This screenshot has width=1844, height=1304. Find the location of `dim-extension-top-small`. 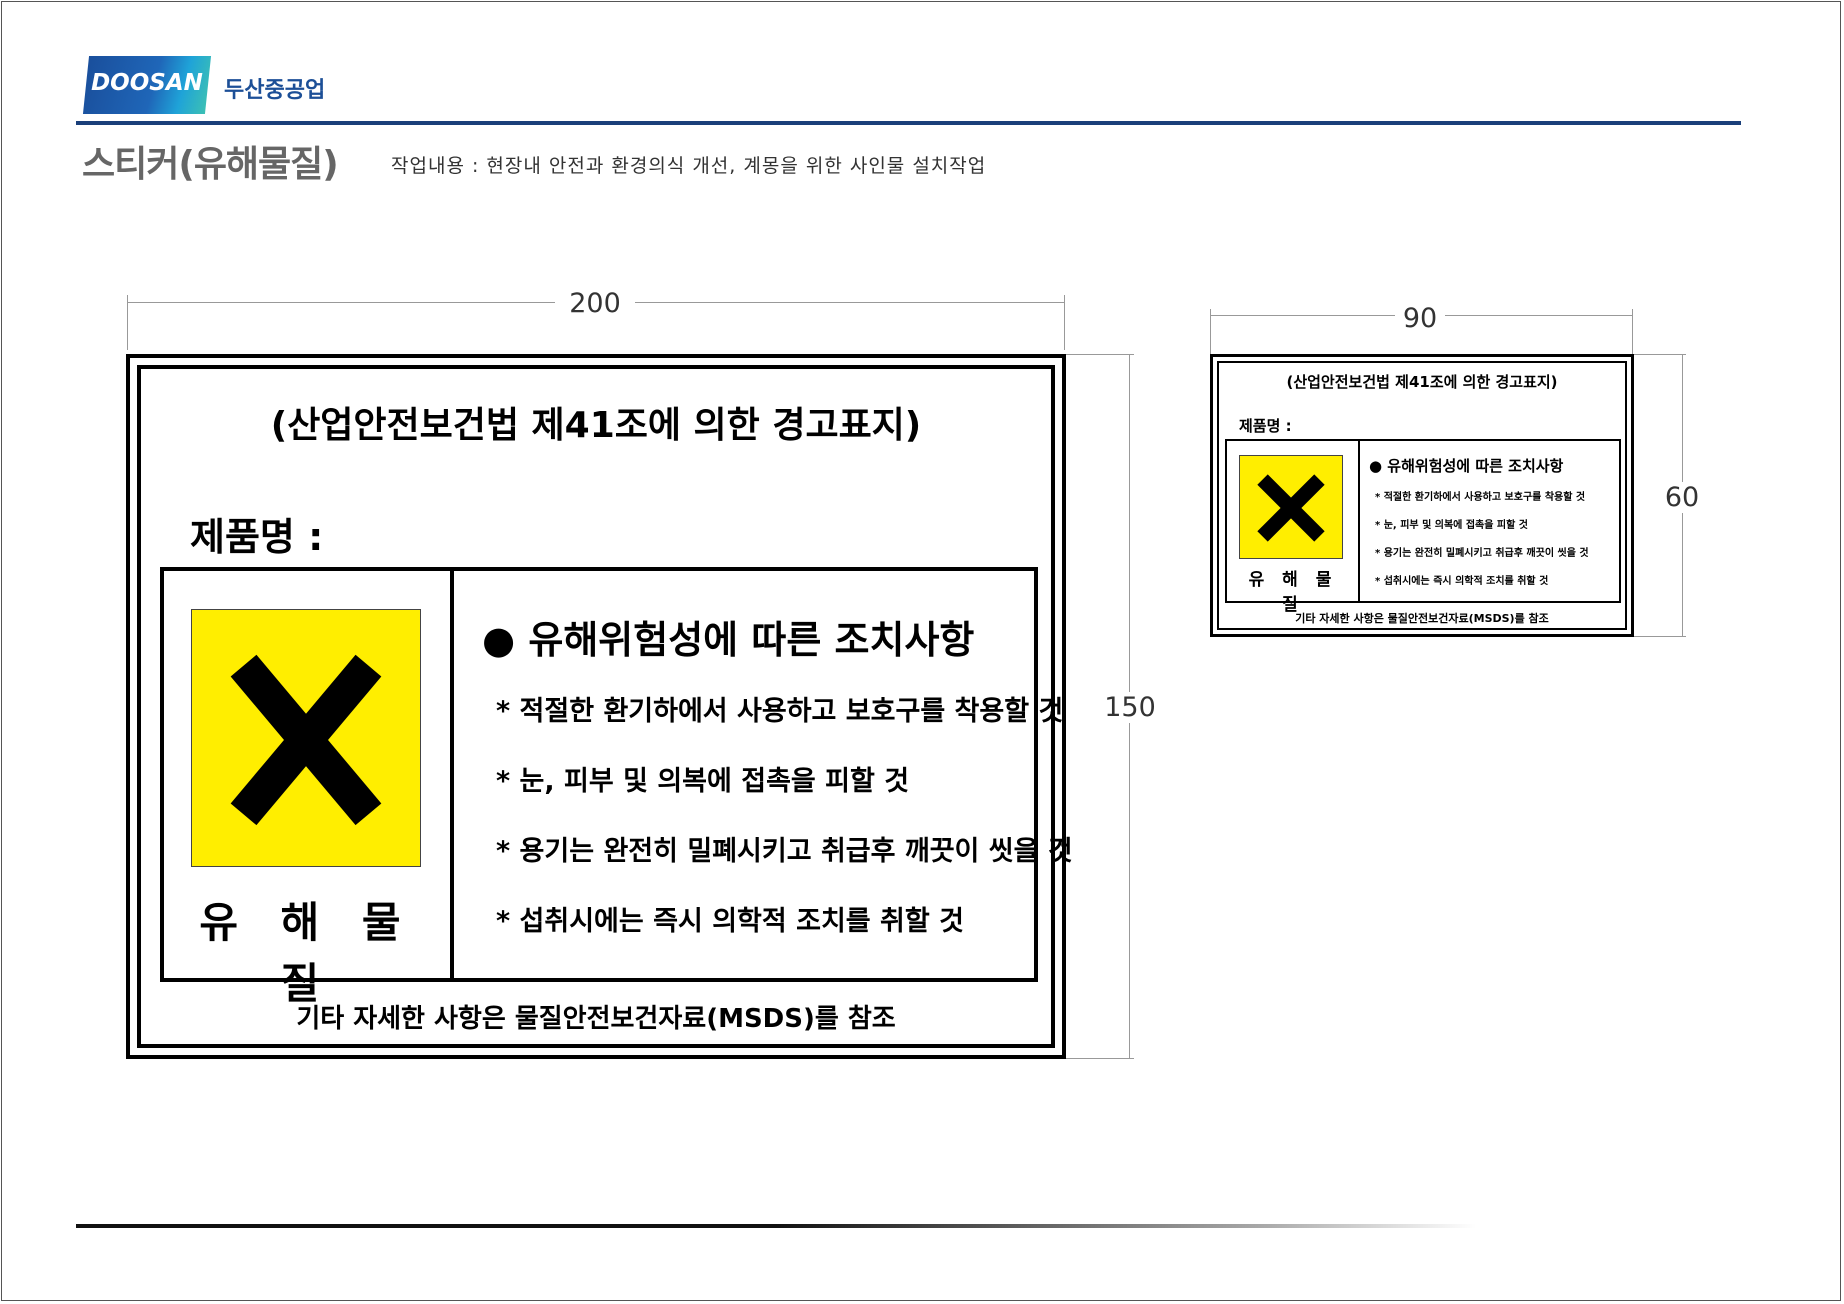

dim-extension-top-small is located at coordinates (1660, 354).